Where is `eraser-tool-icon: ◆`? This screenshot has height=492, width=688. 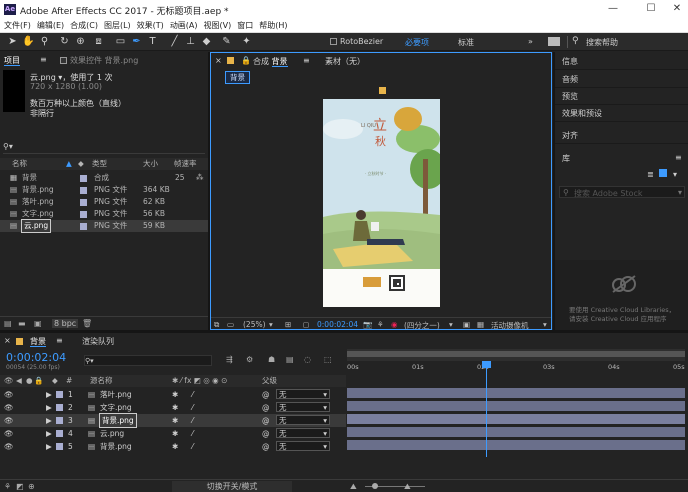
eraser-tool-icon: ◆ is located at coordinates (206, 41).